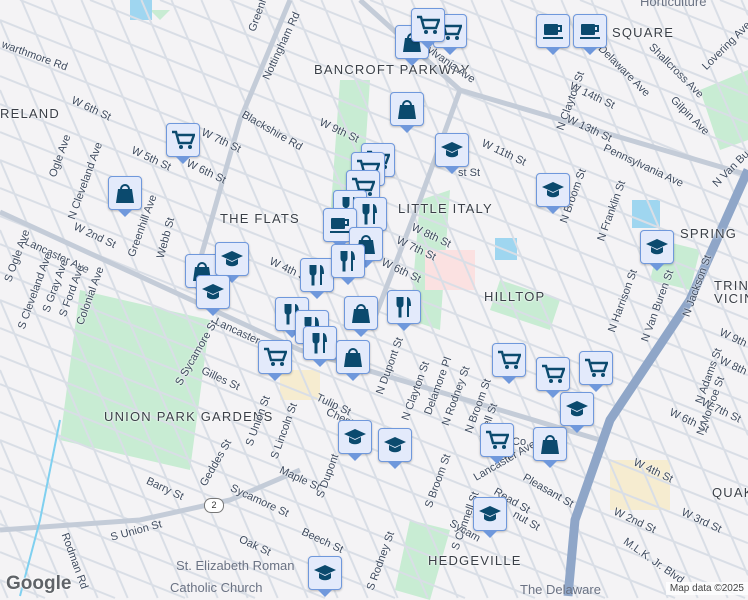 This screenshot has width=748, height=600. I want to click on neighborhood-label: HILLTOP, so click(515, 296).